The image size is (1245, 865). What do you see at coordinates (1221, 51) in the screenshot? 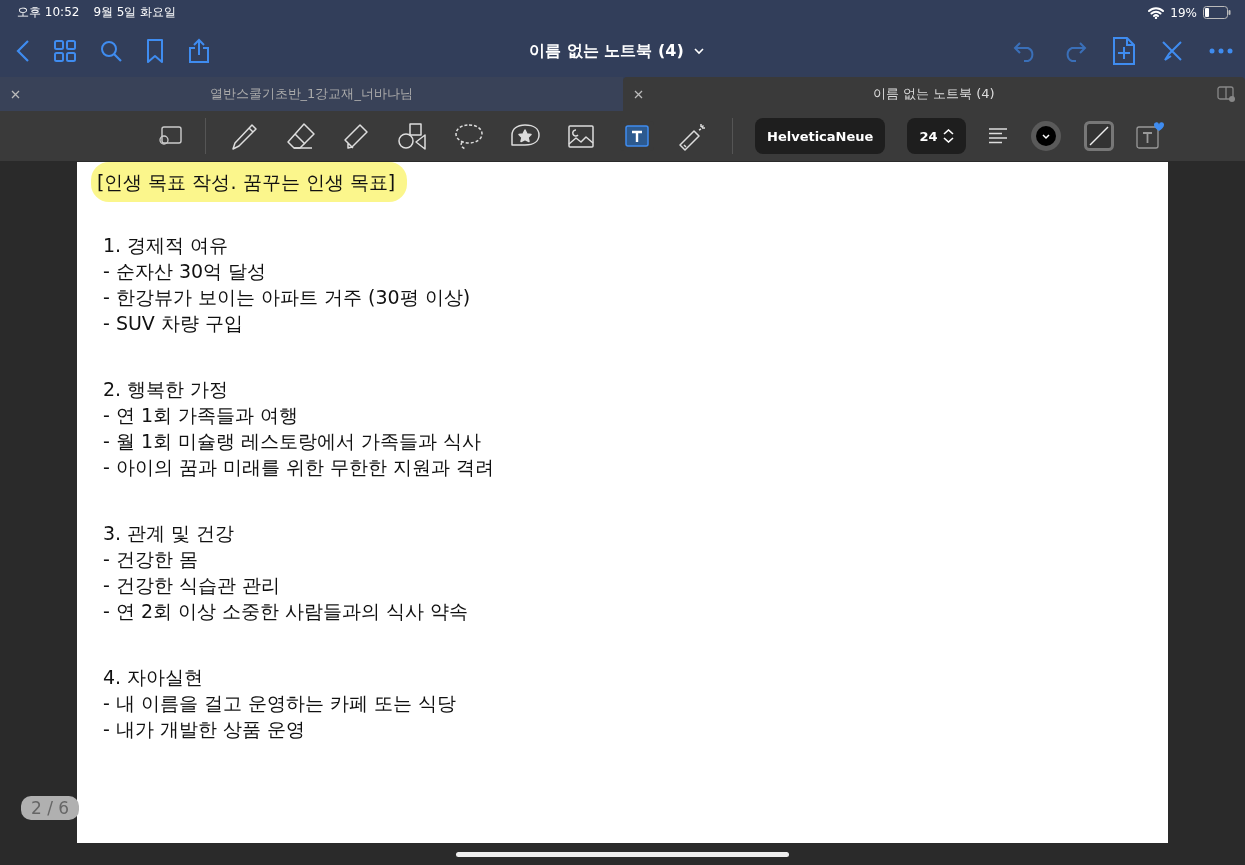
I see `more-icon` at bounding box center [1221, 51].